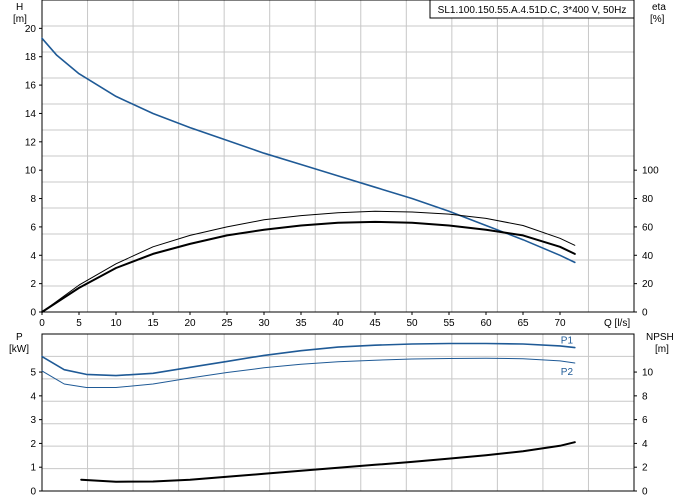 This screenshot has width=691, height=500. I want to click on x-axis-tick-label: 10, so click(116, 323).